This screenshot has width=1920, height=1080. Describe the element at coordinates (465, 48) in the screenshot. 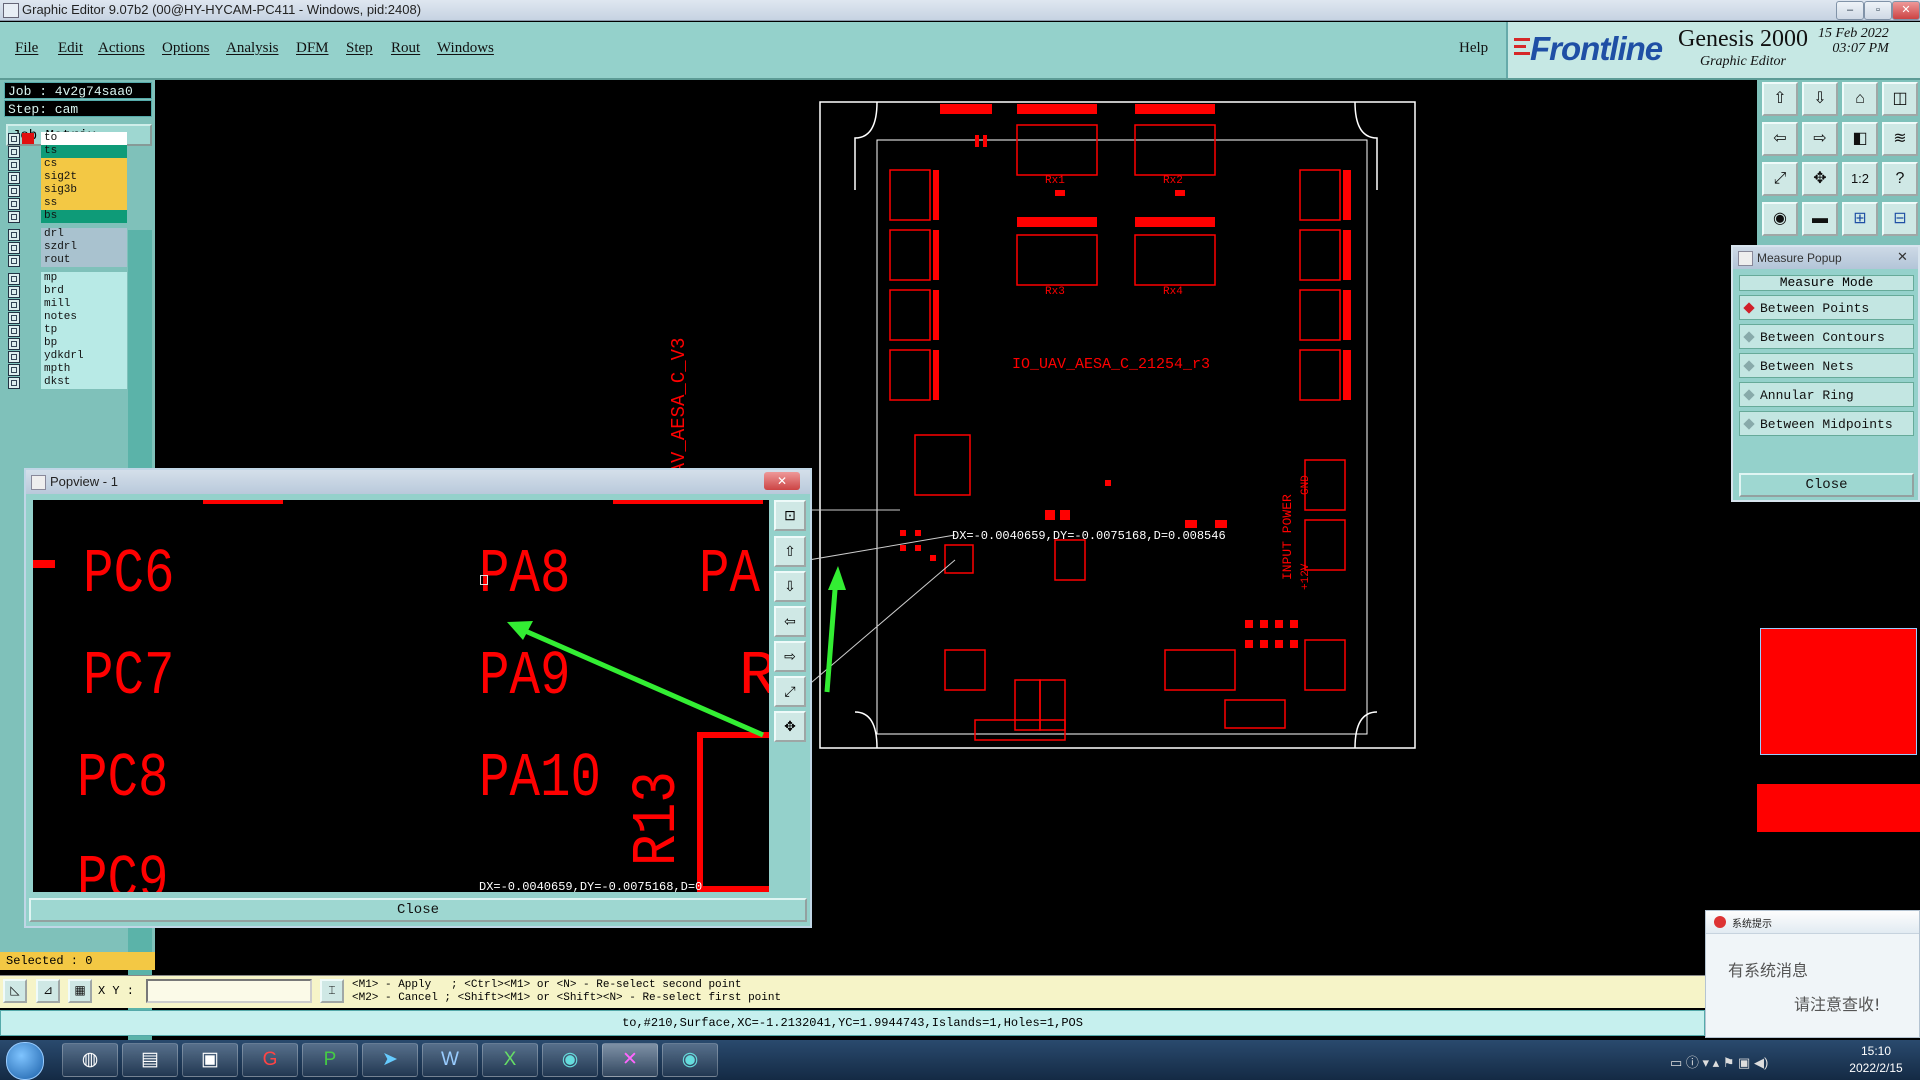

I see `menu-windows: Windows` at that location.